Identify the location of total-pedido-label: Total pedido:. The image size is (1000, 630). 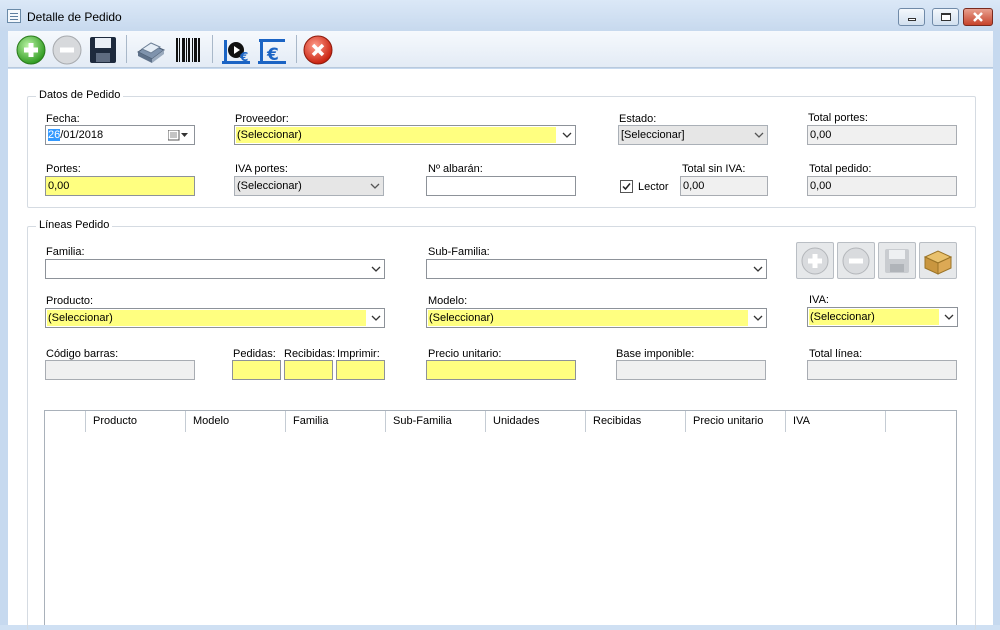
(840, 169).